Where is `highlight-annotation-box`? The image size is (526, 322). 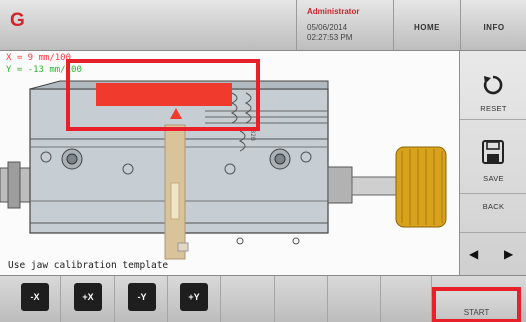
highlight-annotation-box is located at coordinates (163, 95).